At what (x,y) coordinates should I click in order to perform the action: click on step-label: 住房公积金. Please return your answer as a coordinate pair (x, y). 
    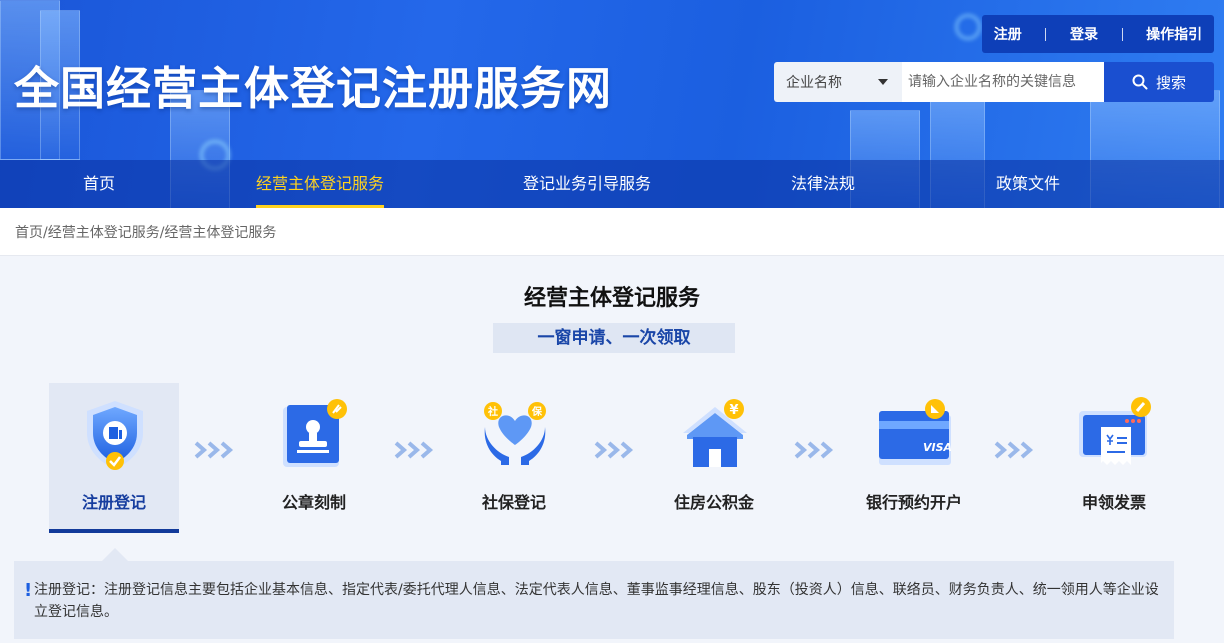
    Looking at the image, I should click on (713, 502).